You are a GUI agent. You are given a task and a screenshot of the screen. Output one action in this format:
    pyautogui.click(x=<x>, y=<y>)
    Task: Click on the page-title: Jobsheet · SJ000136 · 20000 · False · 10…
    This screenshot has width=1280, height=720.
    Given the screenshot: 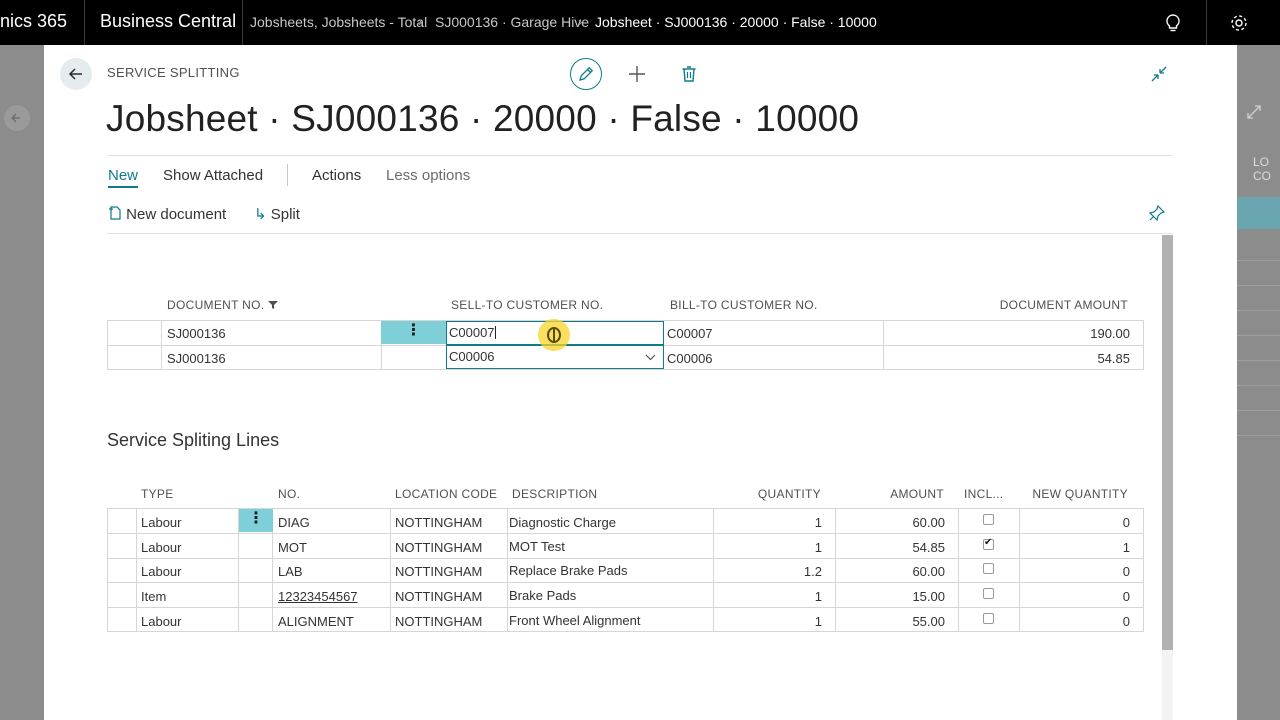 What is the action you would take?
    pyautogui.click(x=483, y=118)
    